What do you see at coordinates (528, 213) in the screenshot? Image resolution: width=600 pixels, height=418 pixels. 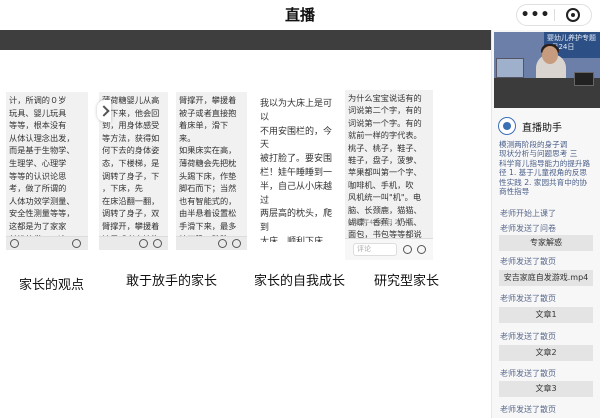 I see `teacher-message: 老师开始上课了` at bounding box center [528, 213].